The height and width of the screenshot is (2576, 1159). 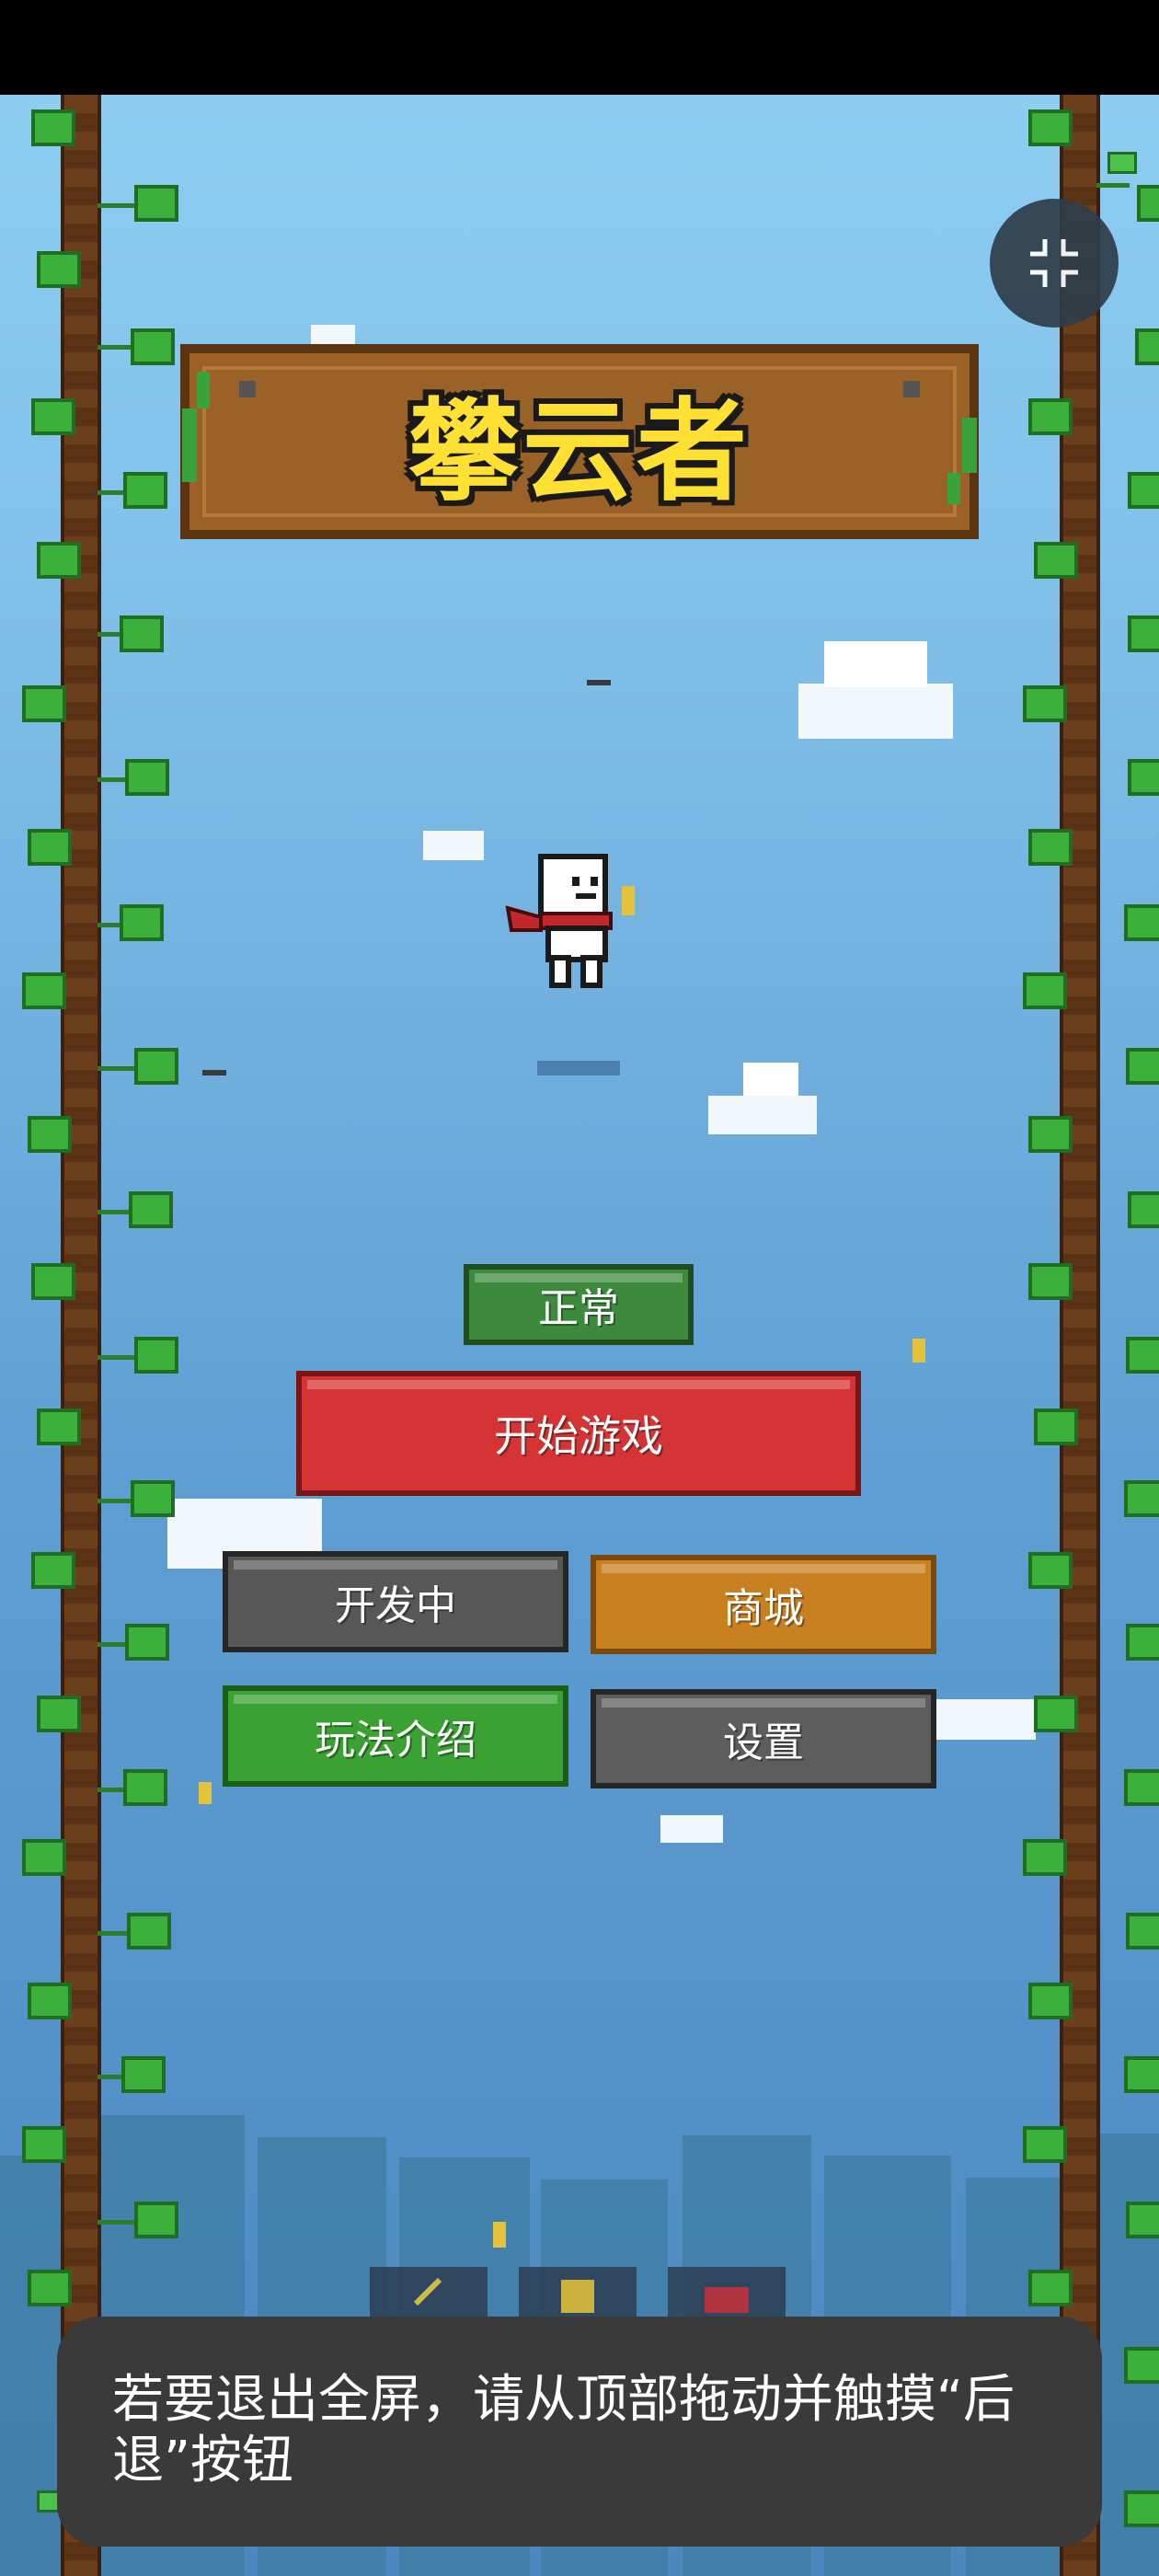 What do you see at coordinates (763, 1742) in the screenshot?
I see `settings-label: 设置` at bounding box center [763, 1742].